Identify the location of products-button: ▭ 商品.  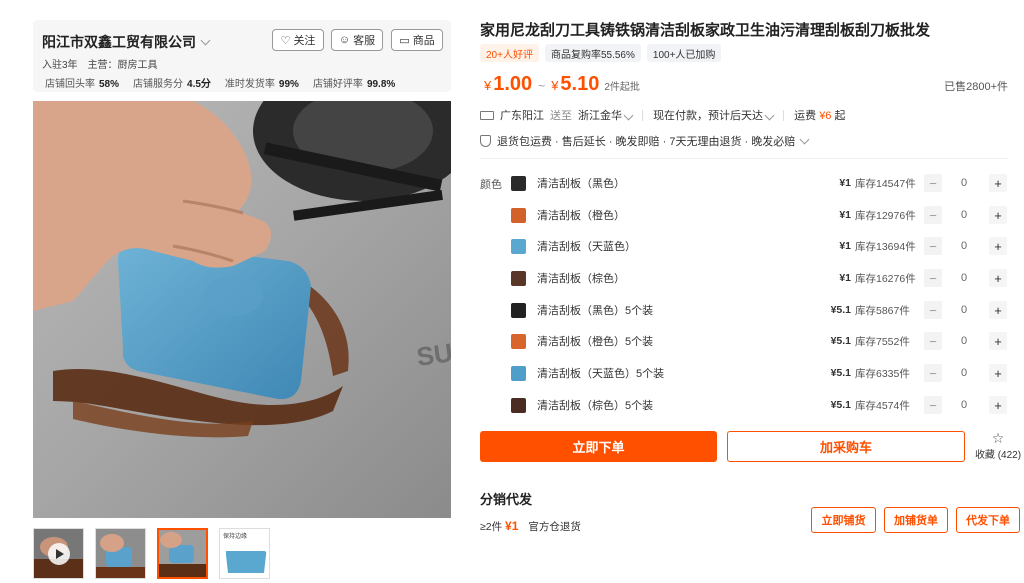
(417, 40).